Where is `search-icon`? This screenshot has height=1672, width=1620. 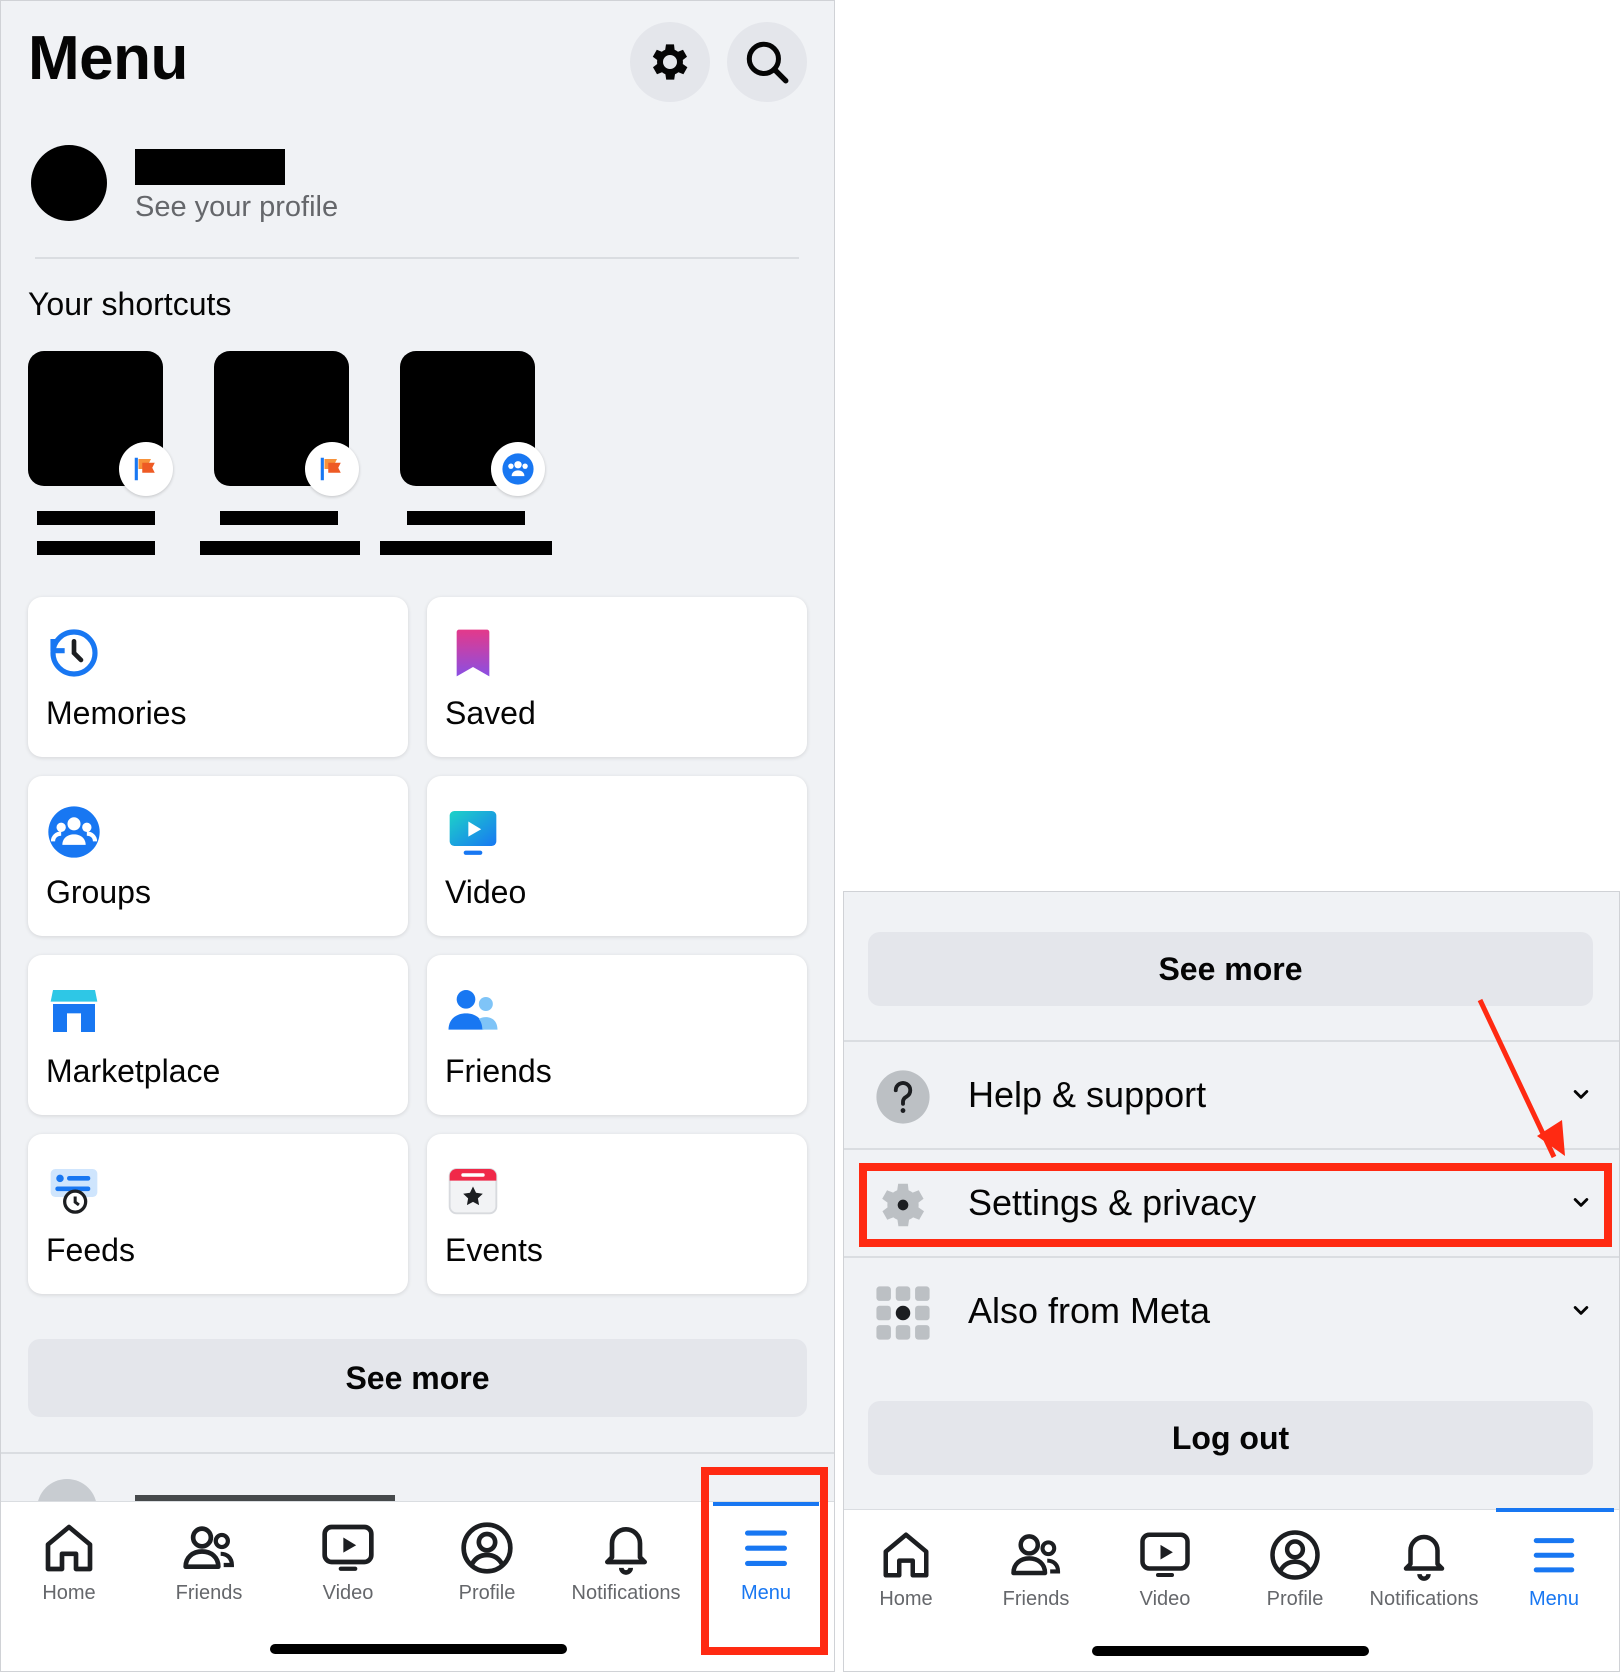
search-icon is located at coordinates (767, 62).